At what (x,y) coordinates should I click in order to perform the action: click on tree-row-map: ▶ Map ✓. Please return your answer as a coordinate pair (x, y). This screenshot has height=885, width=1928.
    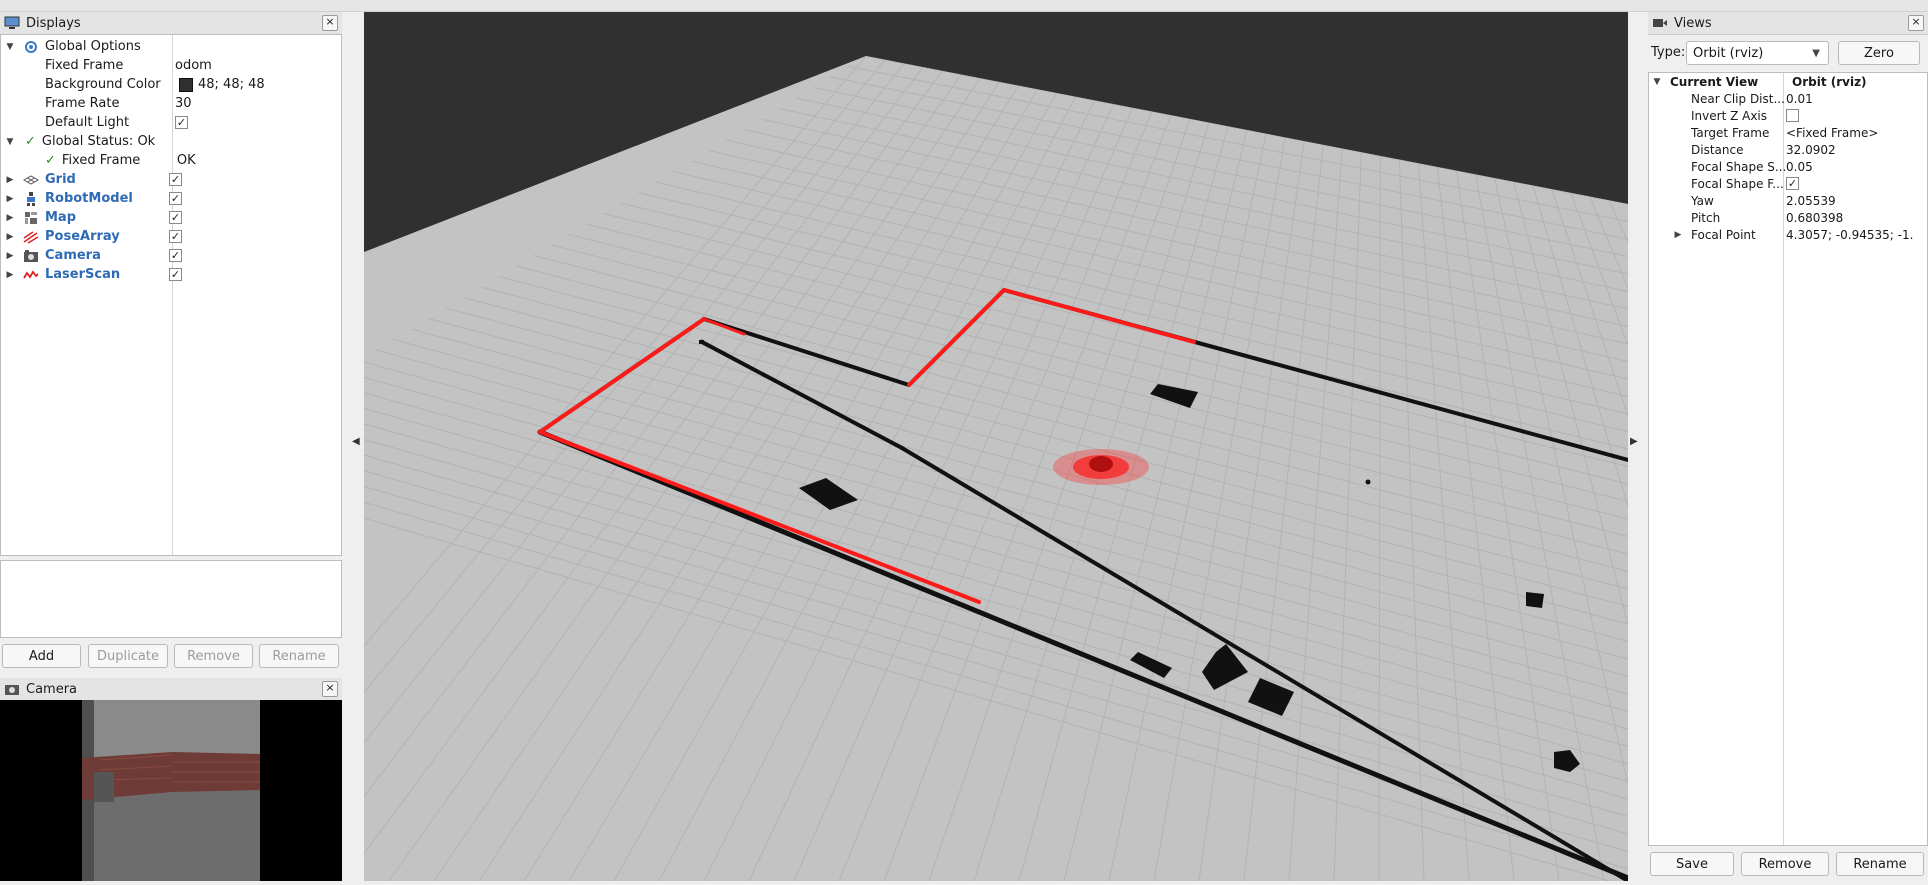
    Looking at the image, I should click on (171, 217).